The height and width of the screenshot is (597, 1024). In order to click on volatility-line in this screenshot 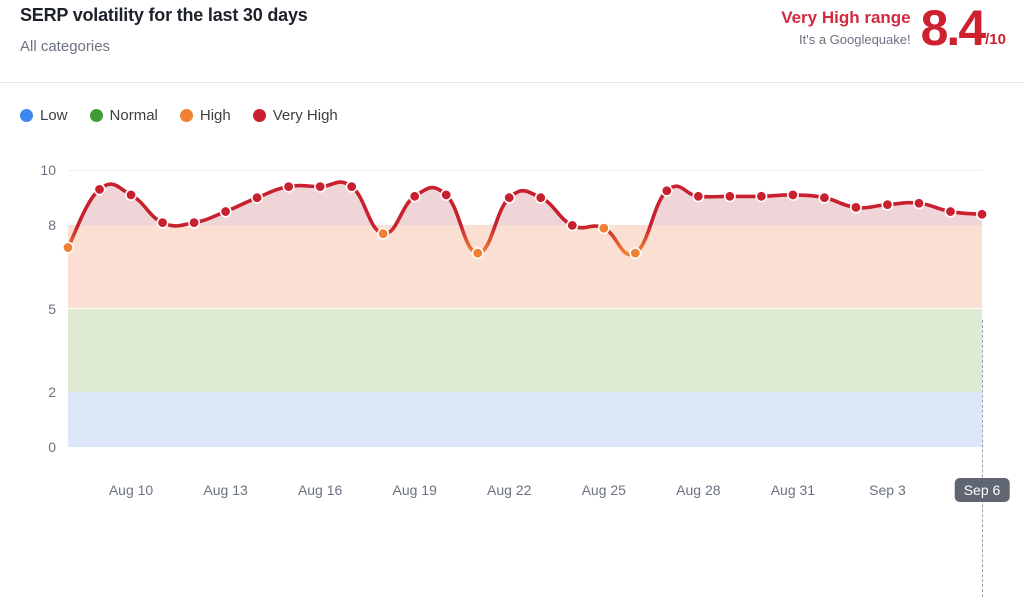, I will do `click(525, 220)`.